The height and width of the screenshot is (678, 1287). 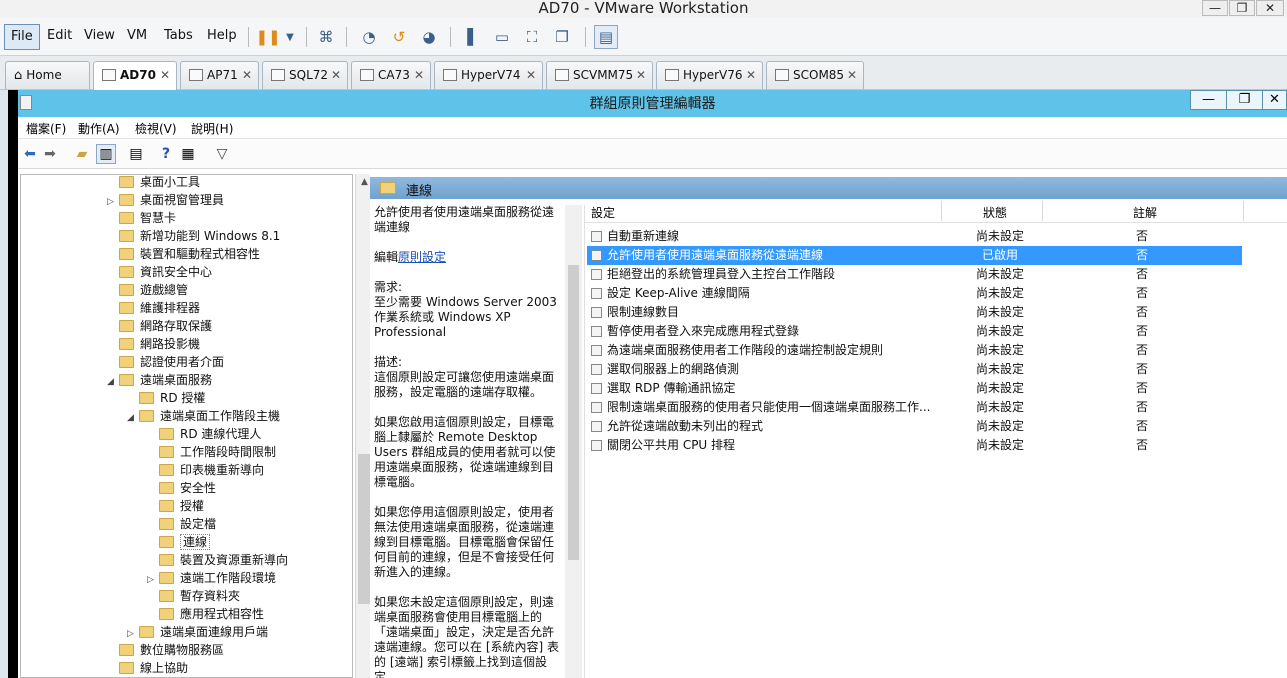 I want to click on forward-arrow-icon: ➡, so click(x=50, y=154).